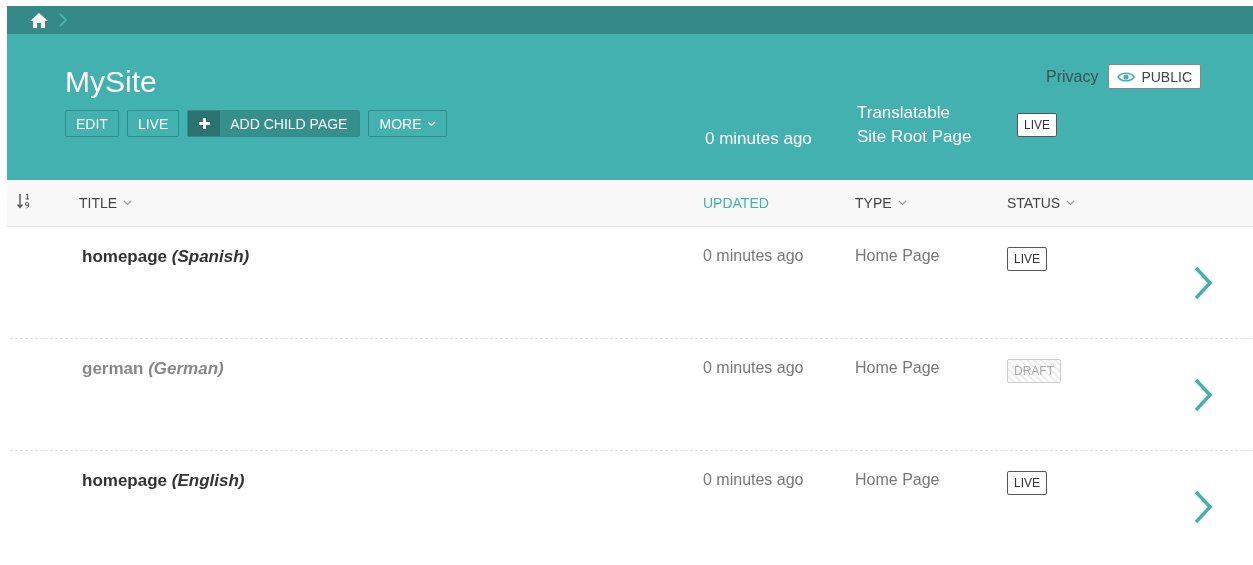  I want to click on column-header: STATUS, so click(1130, 203).